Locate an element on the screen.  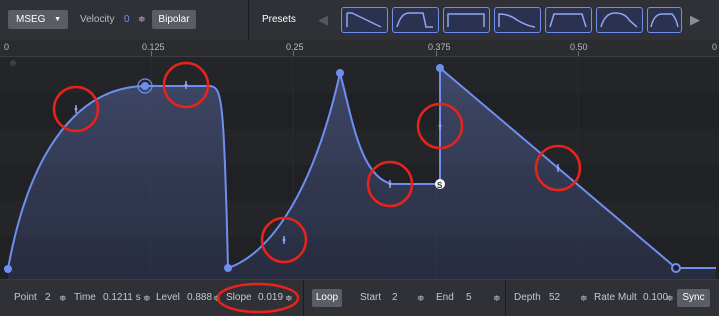
level-value: 0.888 is located at coordinates (199, 298).